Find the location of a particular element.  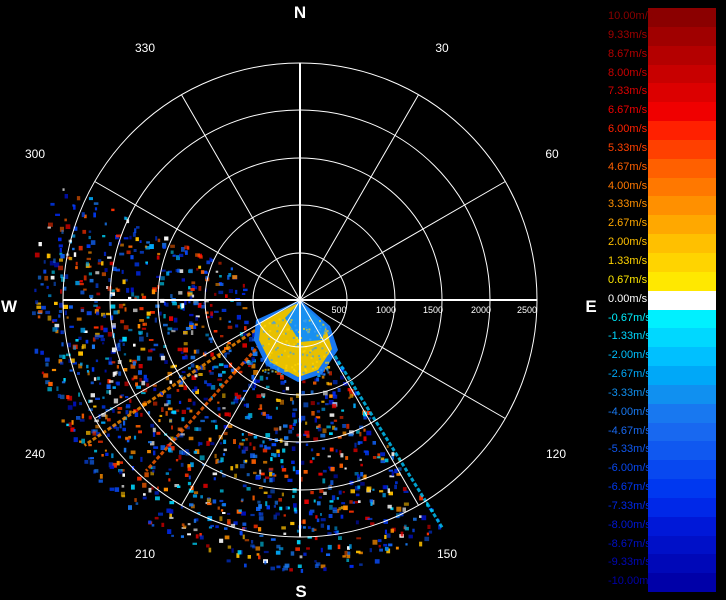

degree-label-30: 30 is located at coordinates (442, 48).